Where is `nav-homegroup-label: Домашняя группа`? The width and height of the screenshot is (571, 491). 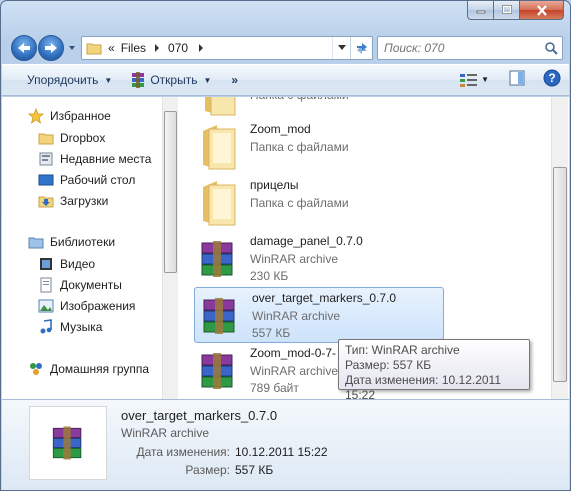 nav-homegroup-label: Домашняя группа is located at coordinates (100, 369).